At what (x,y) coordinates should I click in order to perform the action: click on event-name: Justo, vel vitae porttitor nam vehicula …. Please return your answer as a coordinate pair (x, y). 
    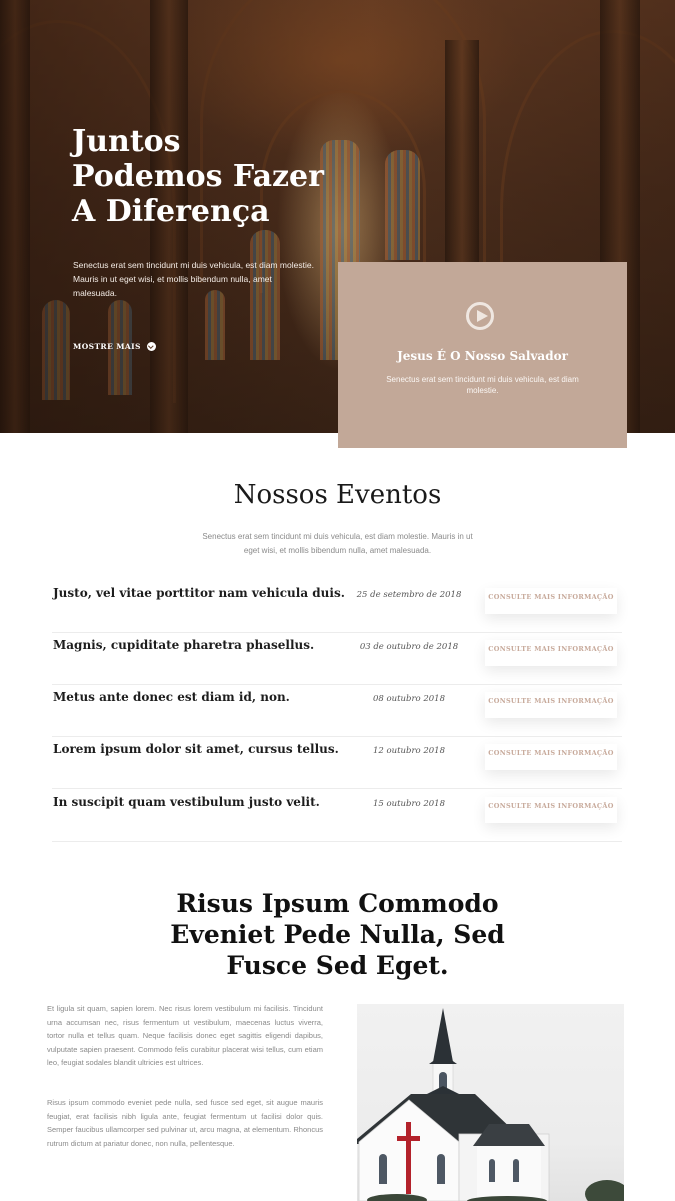
    Looking at the image, I should click on (199, 593).